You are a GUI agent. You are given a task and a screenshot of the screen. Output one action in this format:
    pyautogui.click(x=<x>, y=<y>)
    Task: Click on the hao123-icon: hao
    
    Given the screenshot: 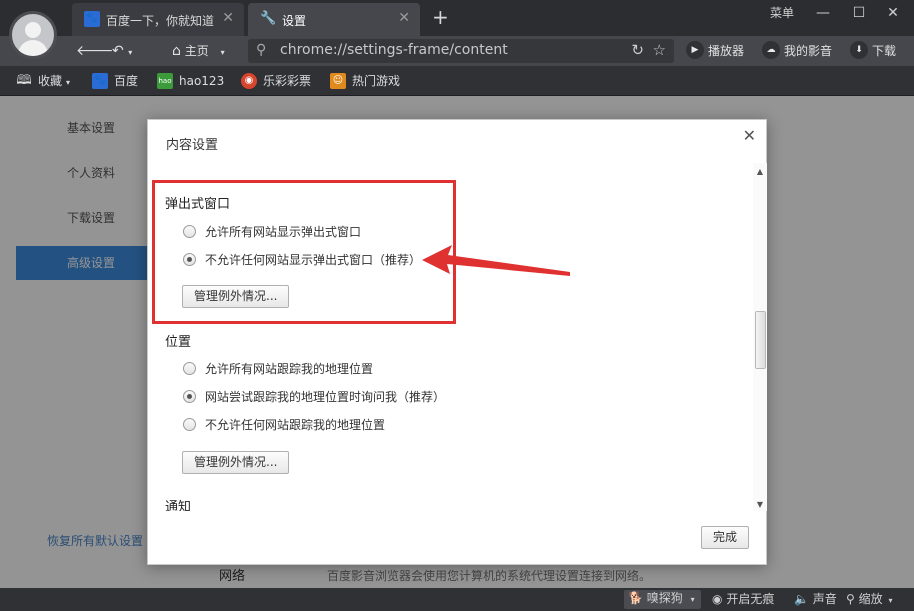 What is the action you would take?
    pyautogui.click(x=165, y=81)
    